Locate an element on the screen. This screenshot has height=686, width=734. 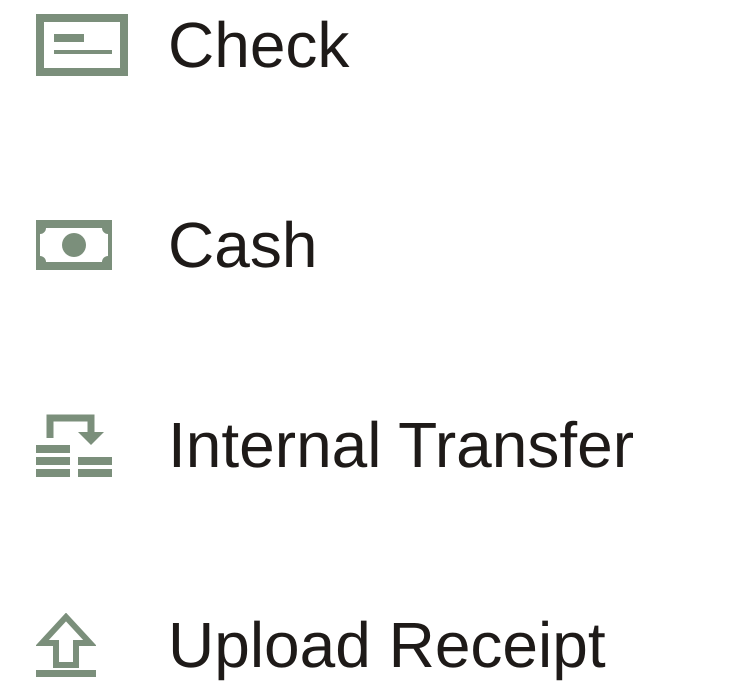
menu-item-label: Upload Receipt is located at coordinates (387, 645).